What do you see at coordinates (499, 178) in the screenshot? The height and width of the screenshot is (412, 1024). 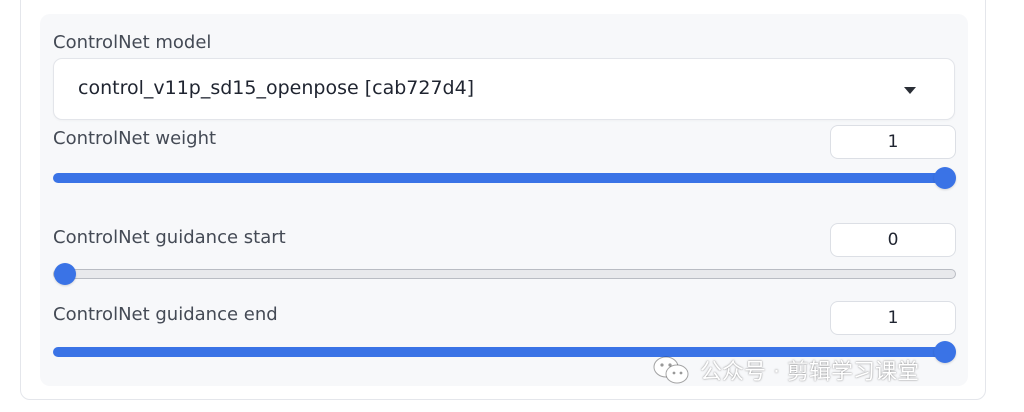 I see `controlnet-weight-slider-fill` at bounding box center [499, 178].